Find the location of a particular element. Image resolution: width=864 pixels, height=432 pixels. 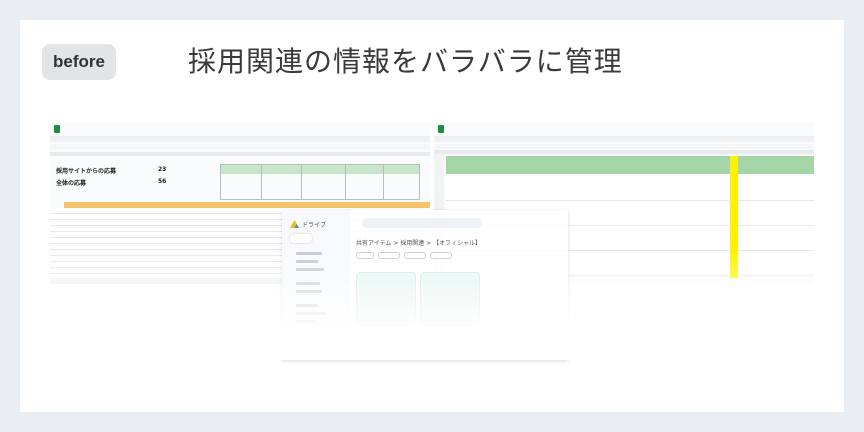

table-header-row is located at coordinates (630, 165).